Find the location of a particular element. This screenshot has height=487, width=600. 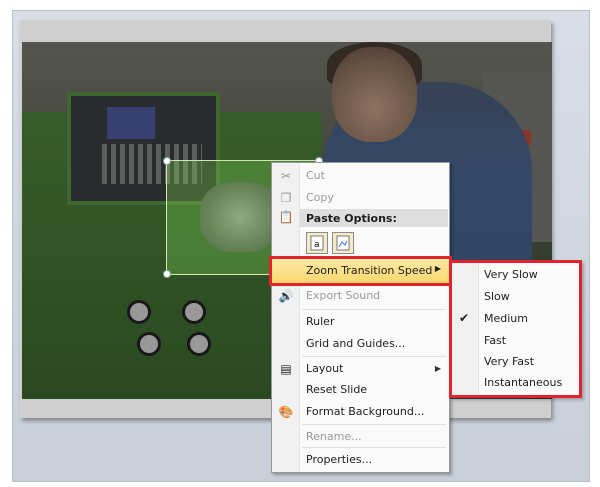

submenu-item-very-fast: Very Fast is located at coordinates (515, 362).